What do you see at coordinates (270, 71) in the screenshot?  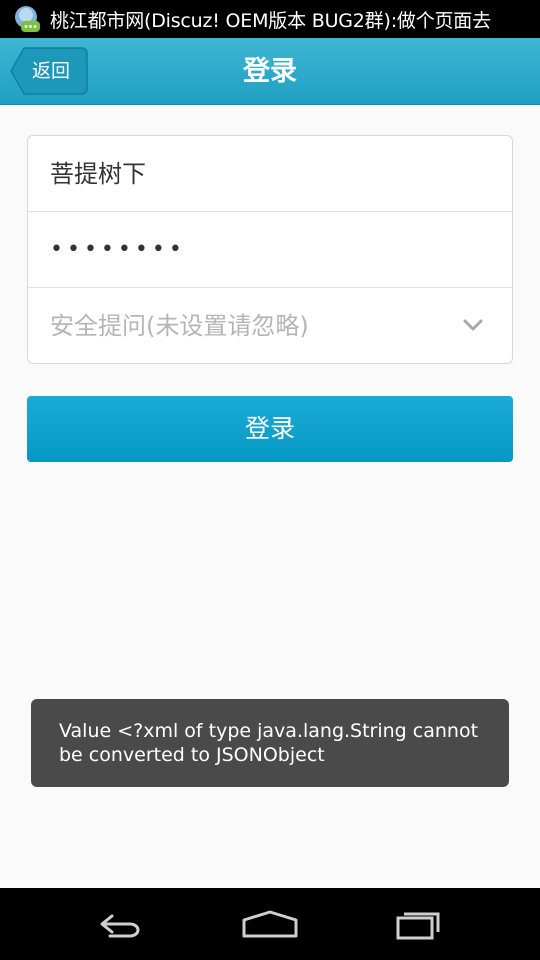 I see `title-bar: 返回 登录` at bounding box center [270, 71].